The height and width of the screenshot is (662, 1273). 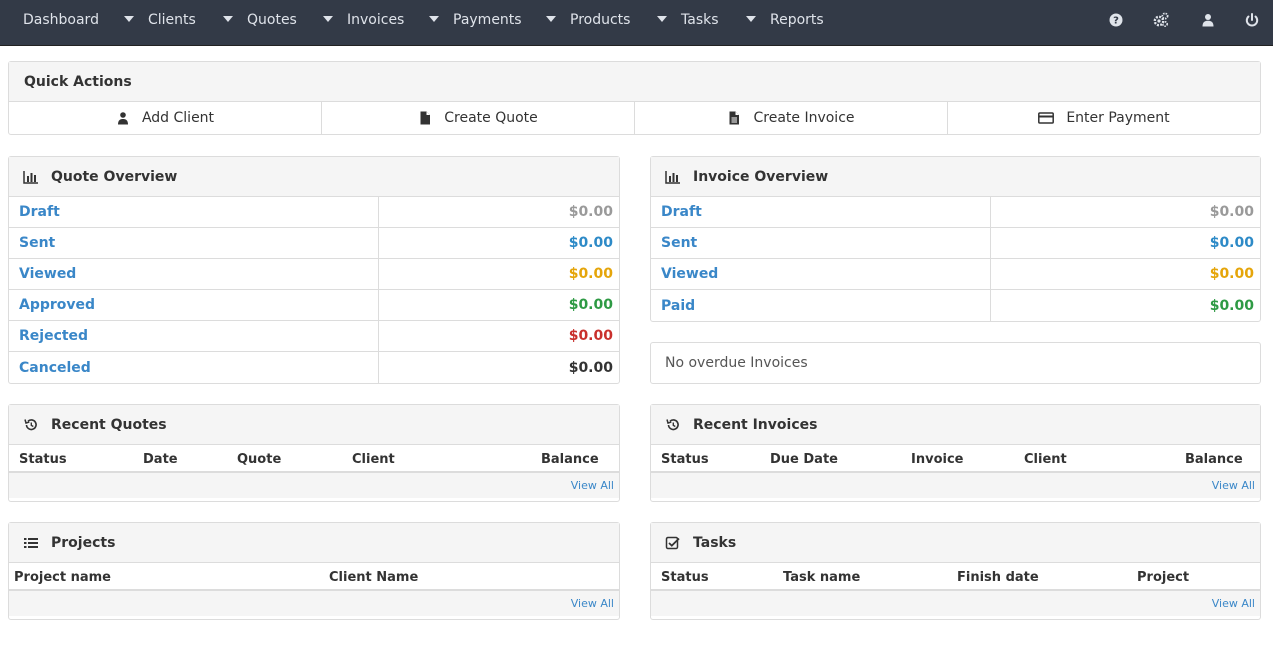 I want to click on nav-products: Products, so click(x=588, y=20).